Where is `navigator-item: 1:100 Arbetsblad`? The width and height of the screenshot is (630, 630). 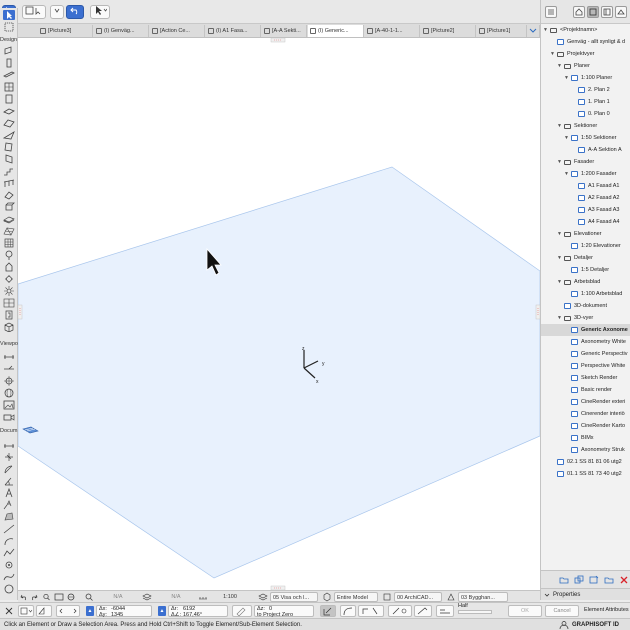
navigator-item: 1:100 Arbetsblad is located at coordinates (585, 294).